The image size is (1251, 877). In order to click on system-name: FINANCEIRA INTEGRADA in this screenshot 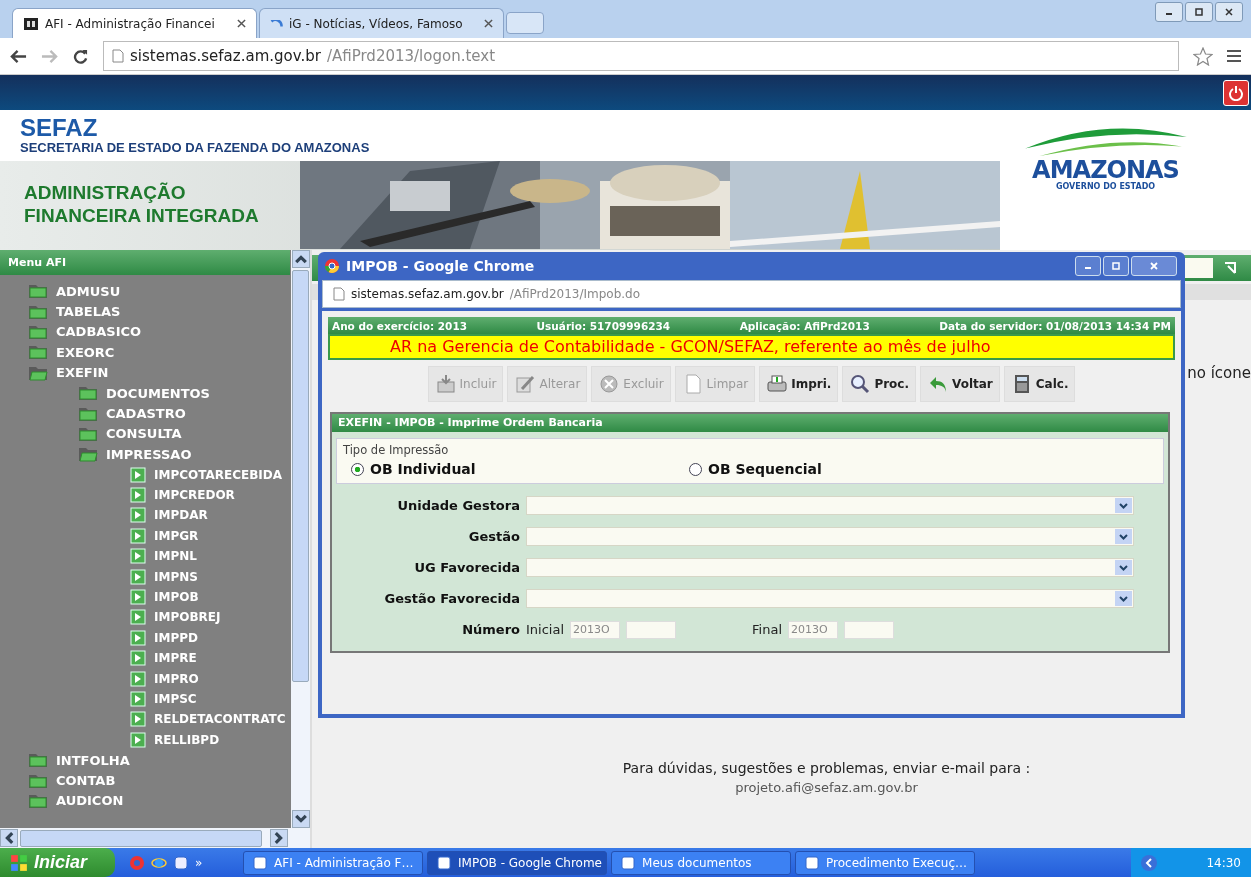, I will do `click(142, 215)`.